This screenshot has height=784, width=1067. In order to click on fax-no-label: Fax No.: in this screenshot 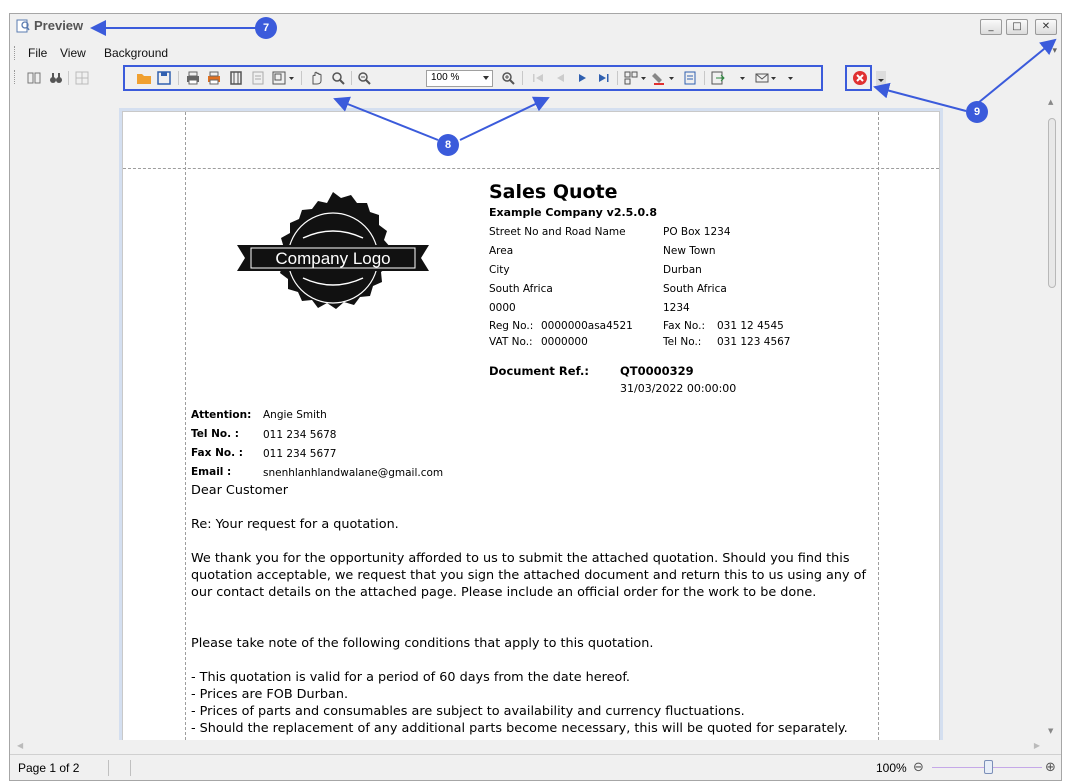, I will do `click(684, 326)`.